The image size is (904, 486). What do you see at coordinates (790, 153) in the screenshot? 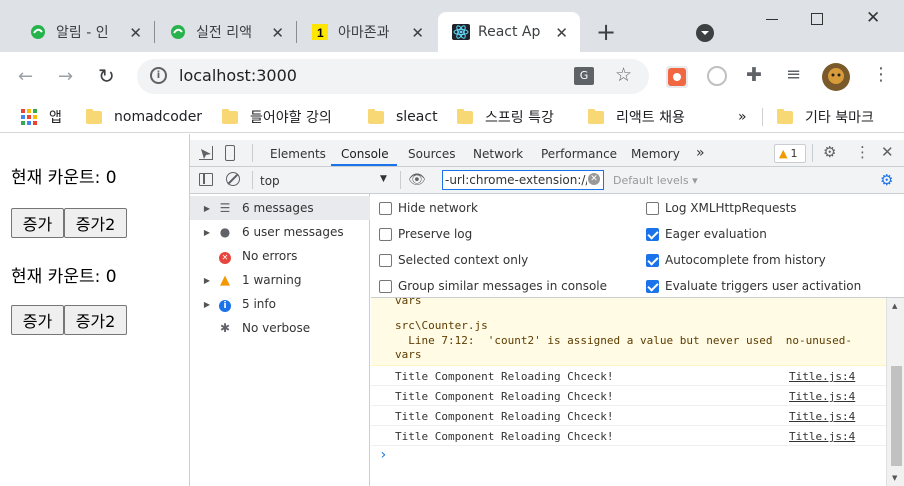
I see `warning-counter: ▲ 1` at bounding box center [790, 153].